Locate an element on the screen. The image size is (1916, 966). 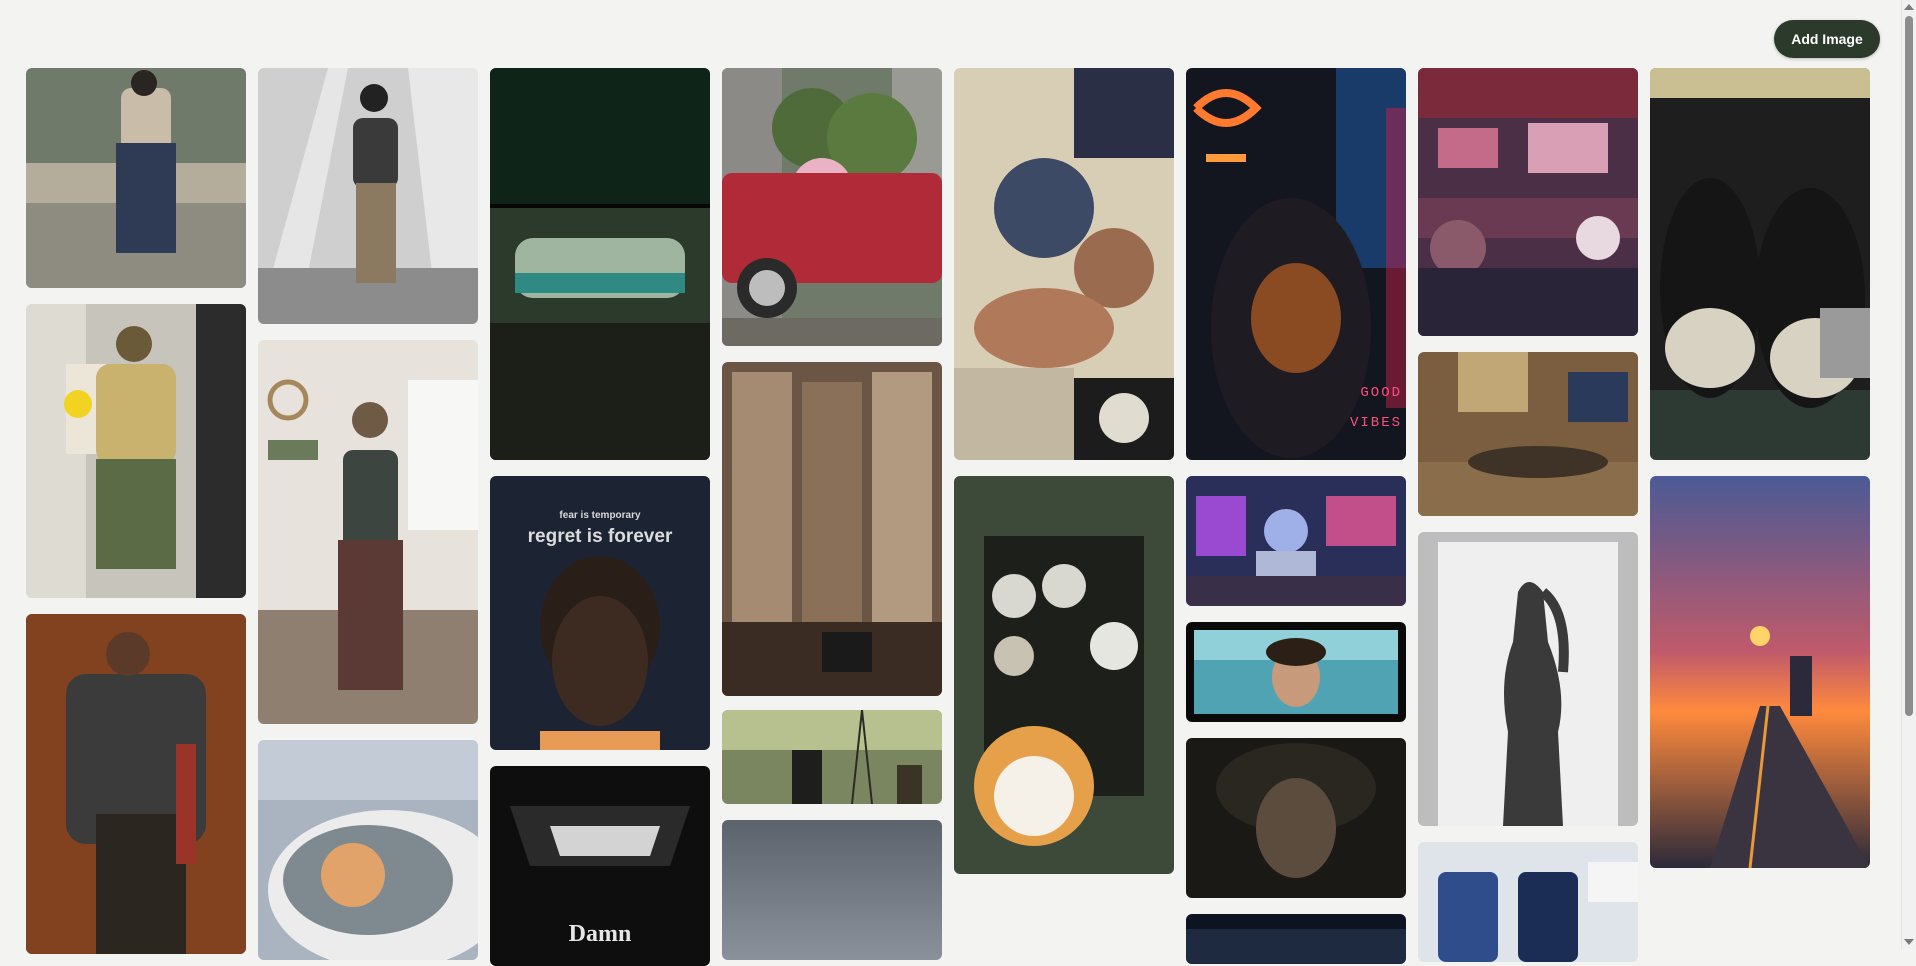
scroll-thumb is located at coordinates (1909, 366).